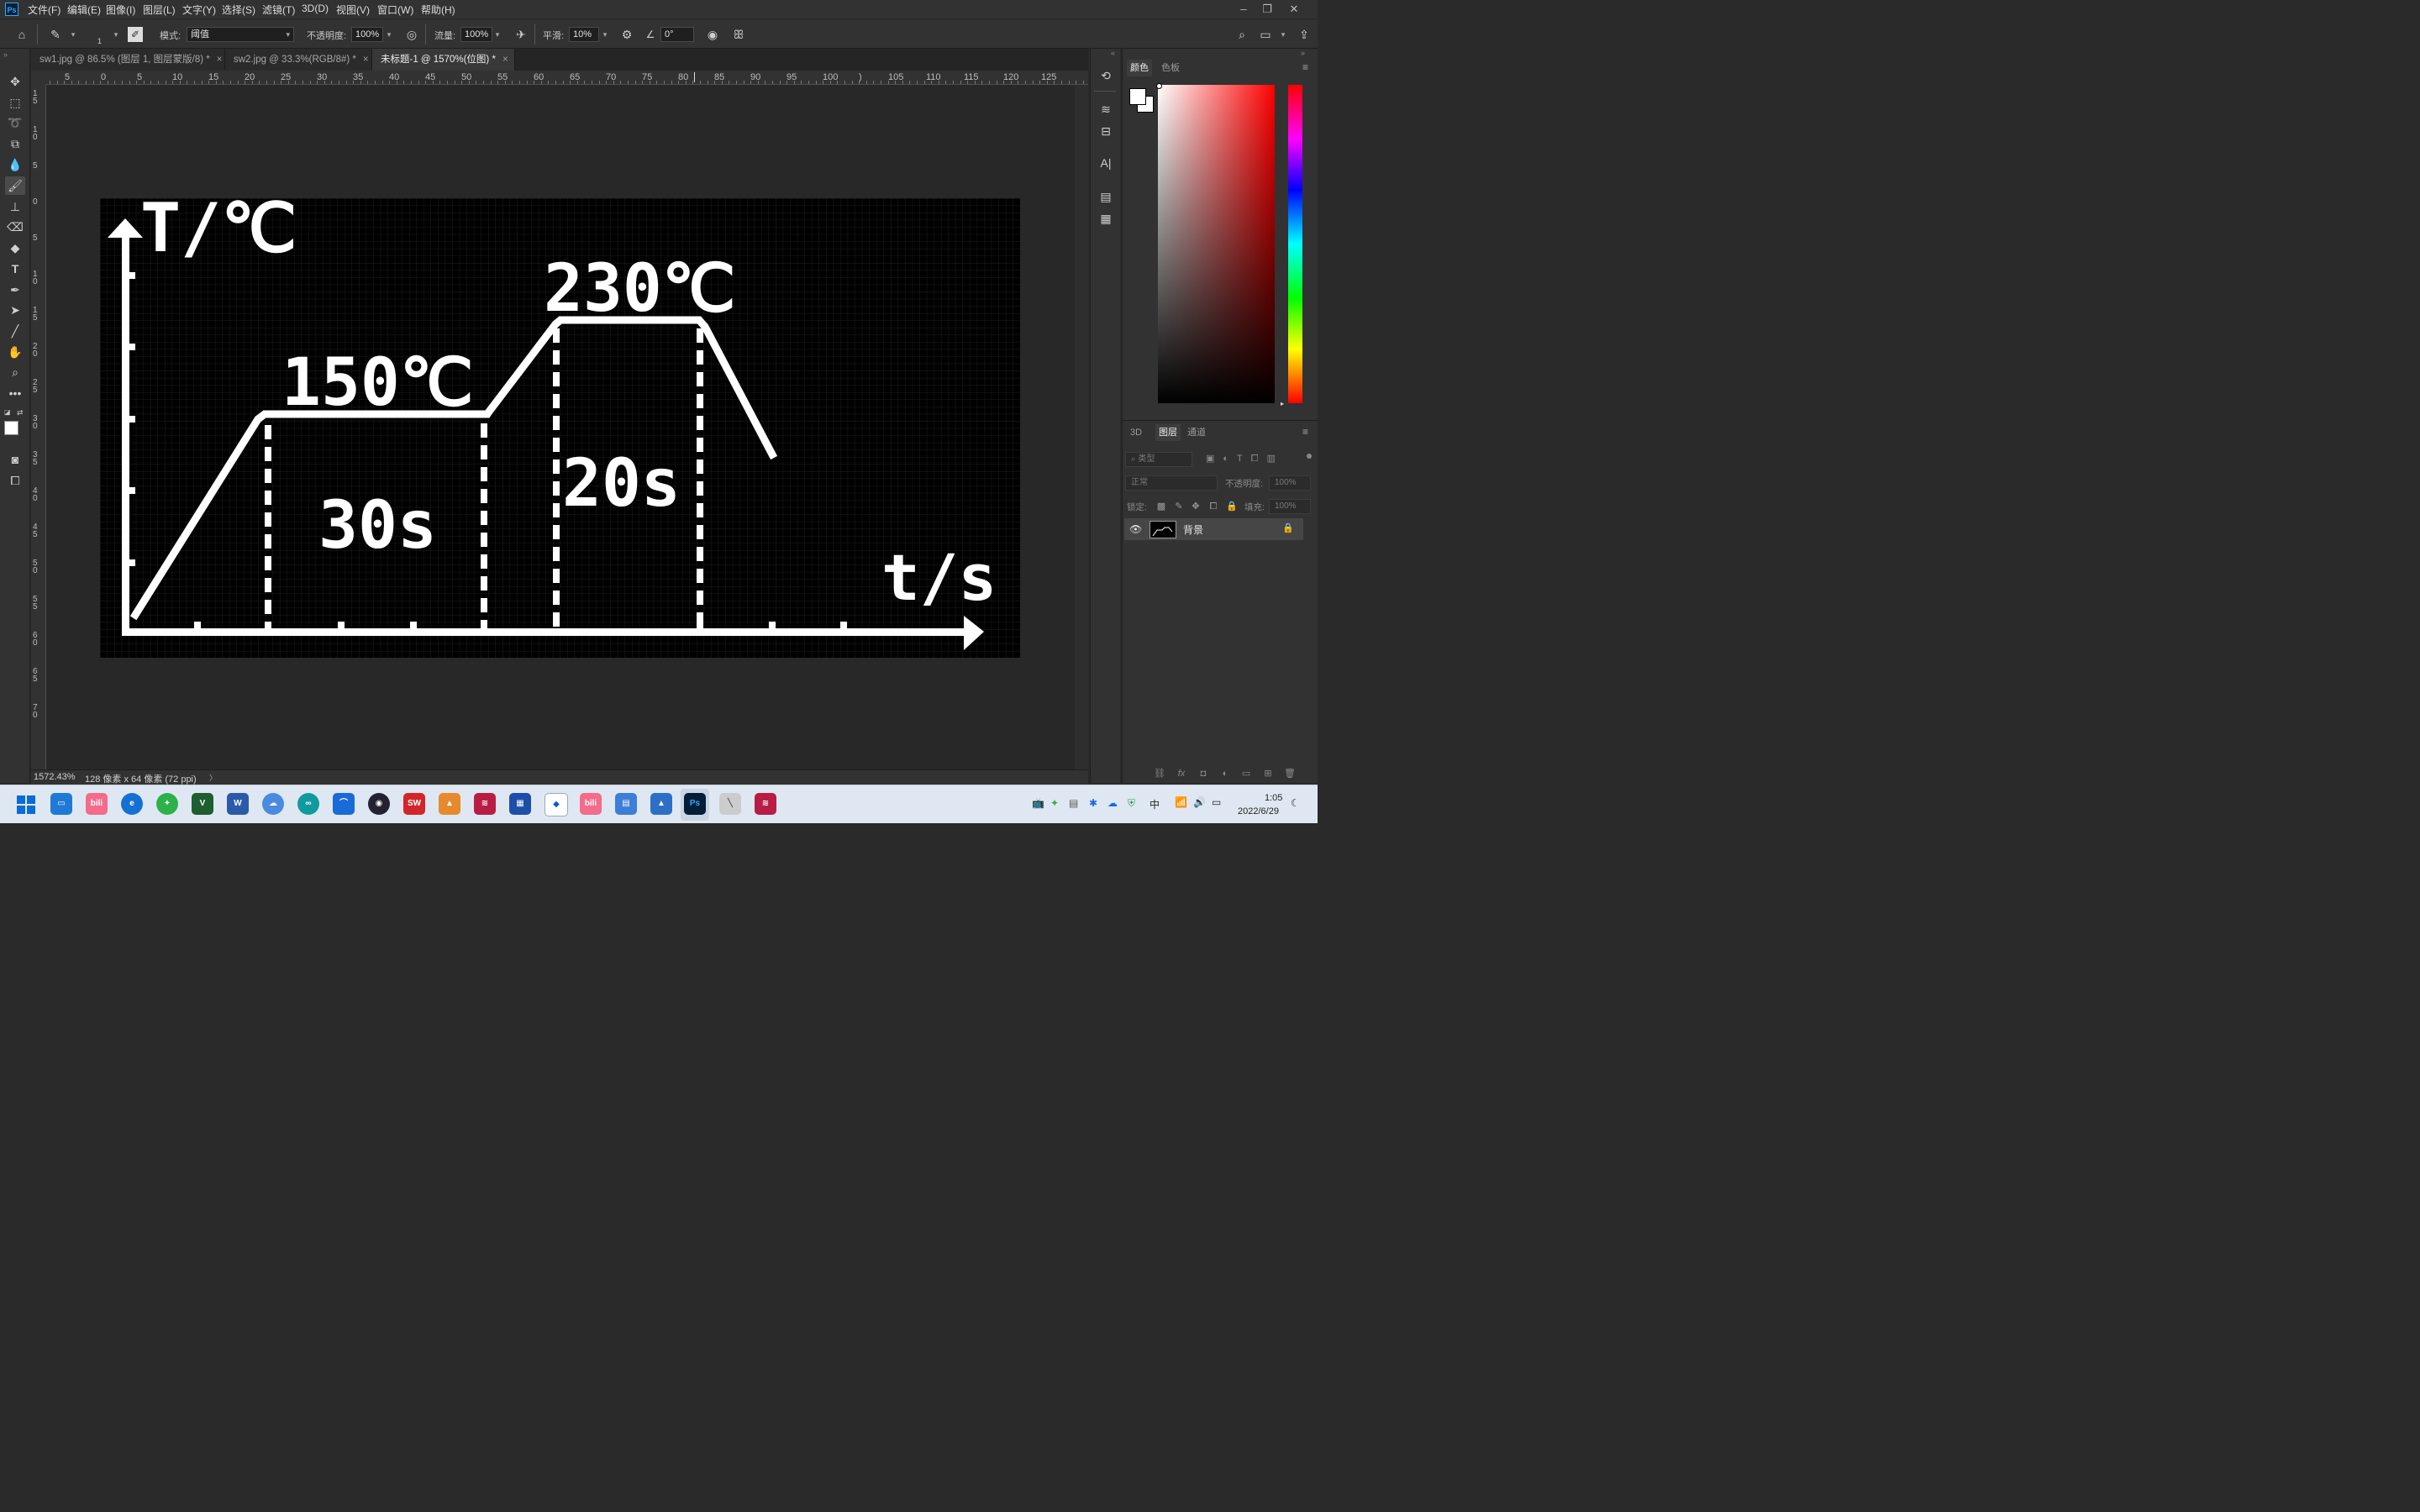  What do you see at coordinates (1162, 506) in the screenshot?
I see `lock-transparency-icon: ▩` at bounding box center [1162, 506].